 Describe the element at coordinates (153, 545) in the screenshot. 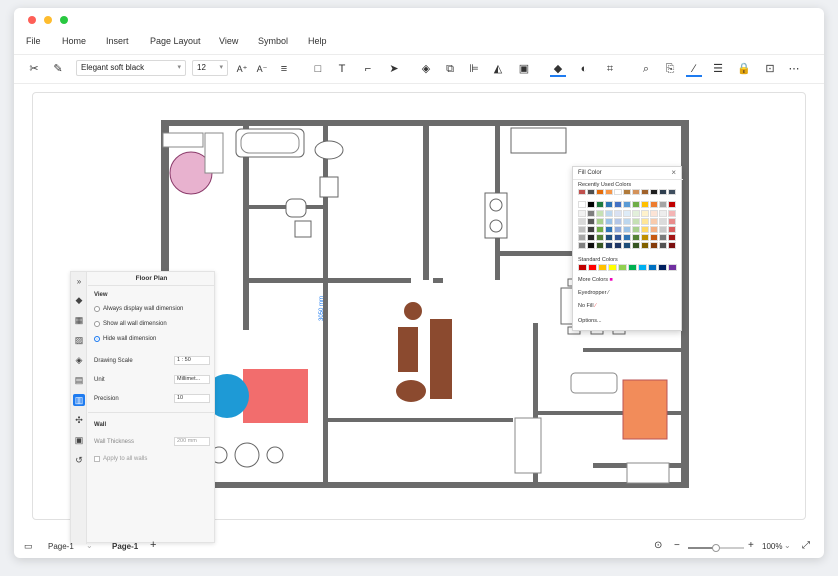

I see `add-page-icon: +` at that location.